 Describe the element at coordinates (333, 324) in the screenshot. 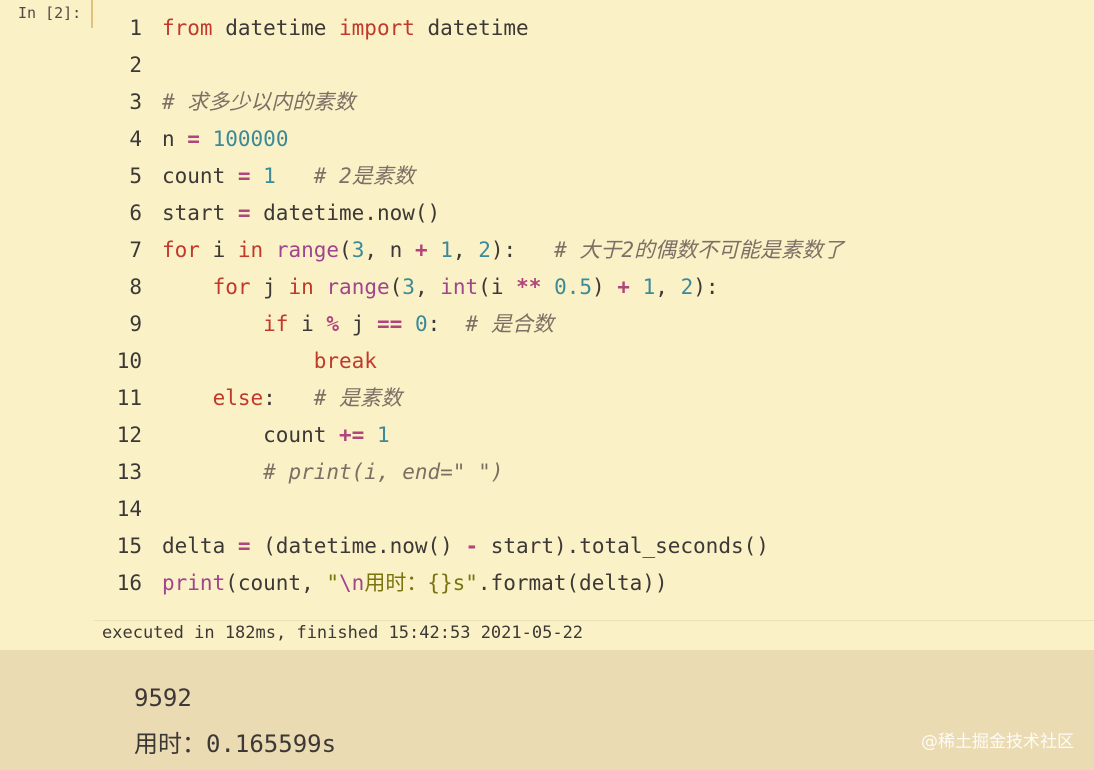

I see `code-token: %` at that location.